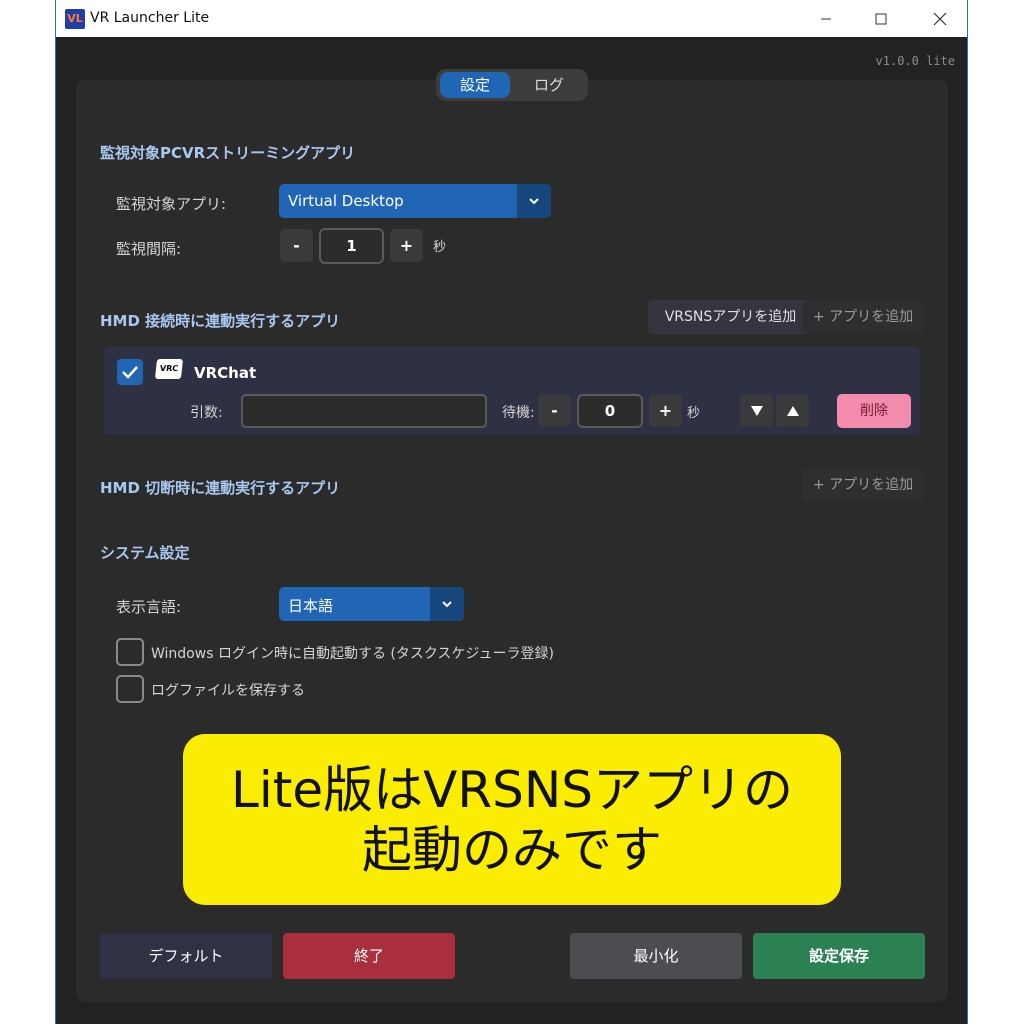 This screenshot has width=1024, height=1024. What do you see at coordinates (656, 956) in the screenshot?
I see `minimize-button: 最小化` at bounding box center [656, 956].